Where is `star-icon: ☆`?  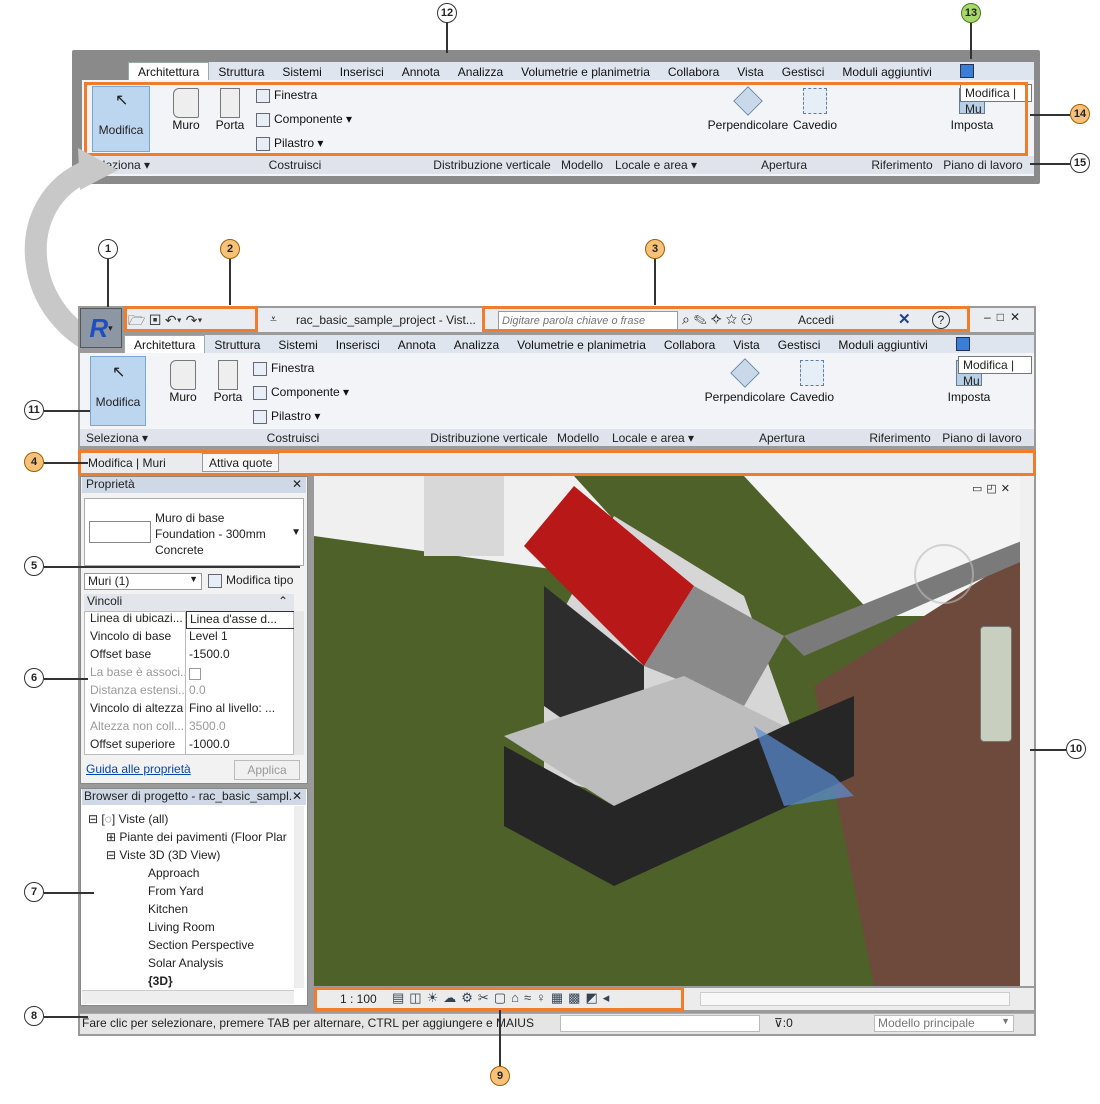 star-icon: ☆ is located at coordinates (733, 319).